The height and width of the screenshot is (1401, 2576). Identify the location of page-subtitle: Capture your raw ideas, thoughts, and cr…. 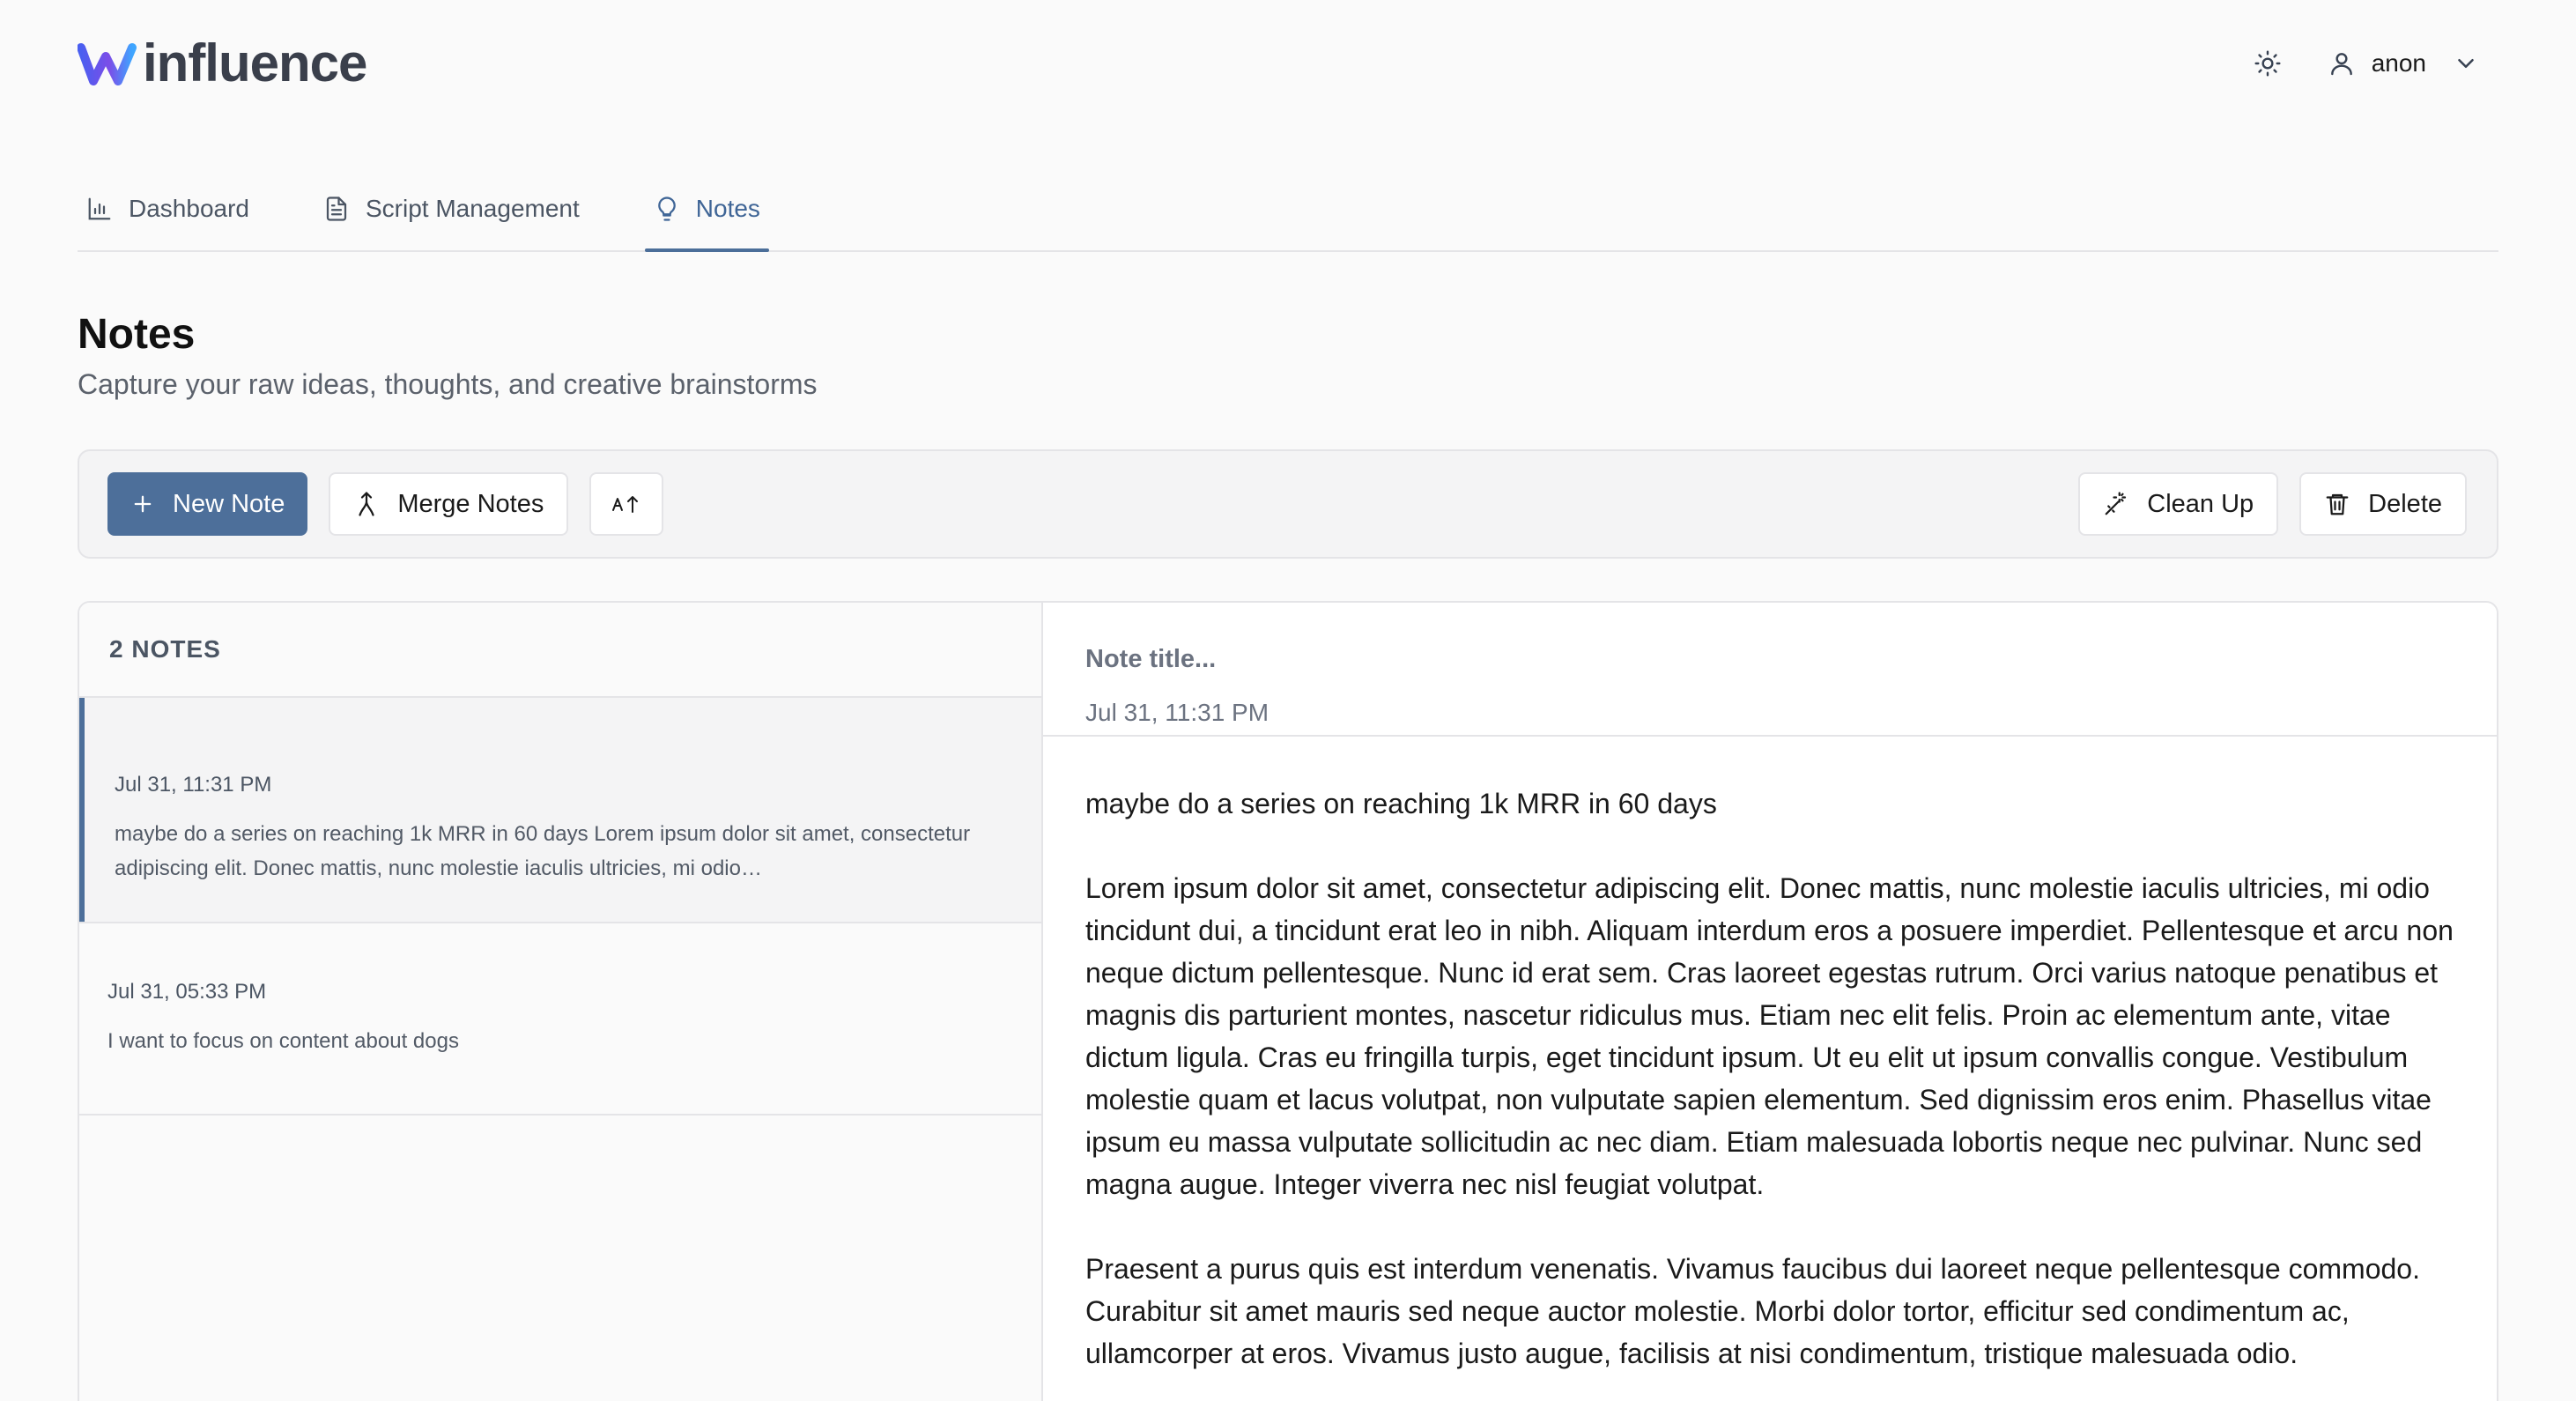
(448, 384).